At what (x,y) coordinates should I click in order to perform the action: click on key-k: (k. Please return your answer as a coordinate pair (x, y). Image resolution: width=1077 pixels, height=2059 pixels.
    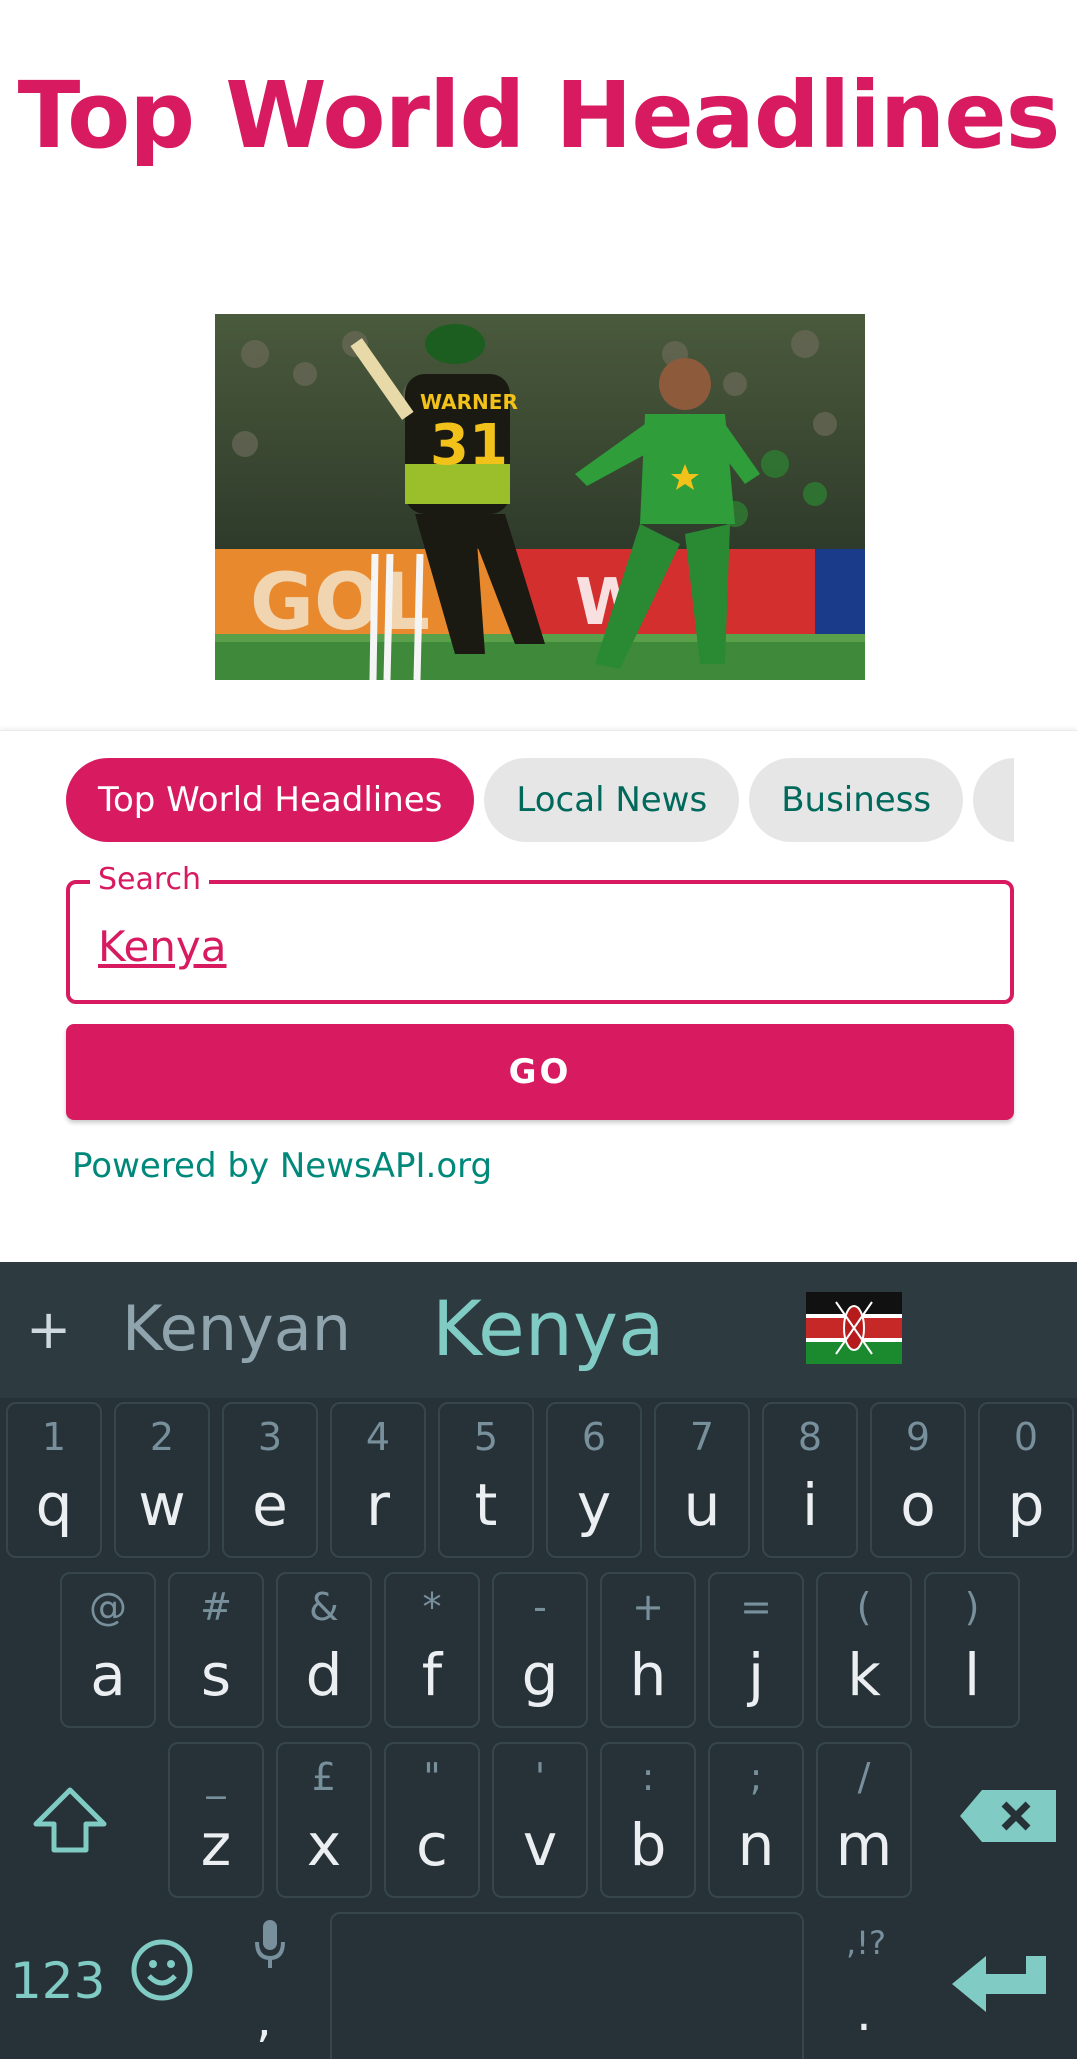
    Looking at the image, I should click on (864, 1650).